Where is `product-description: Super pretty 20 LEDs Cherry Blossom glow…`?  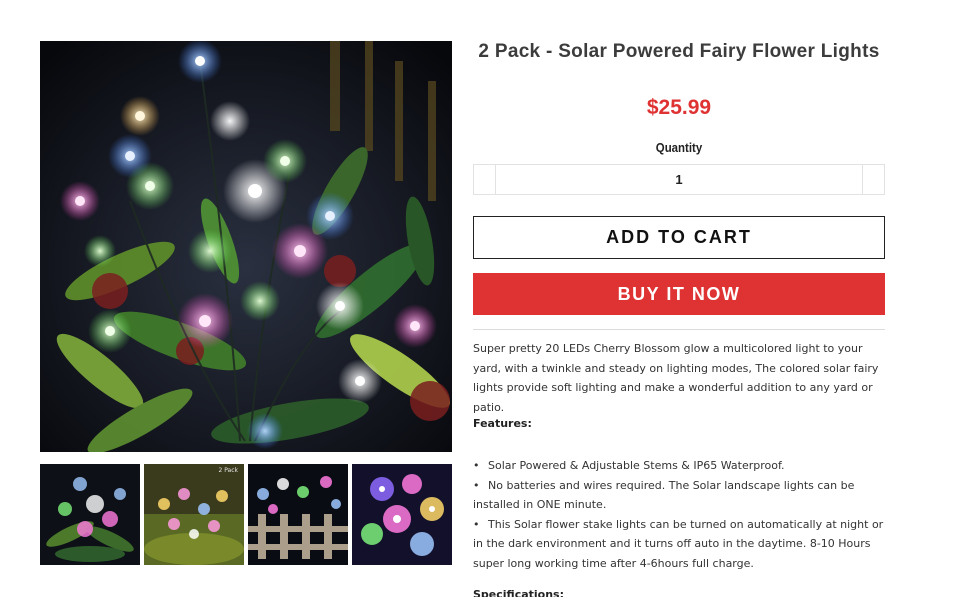
product-description: Super pretty 20 LEDs Cherry Blossom glow… is located at coordinates (676, 378).